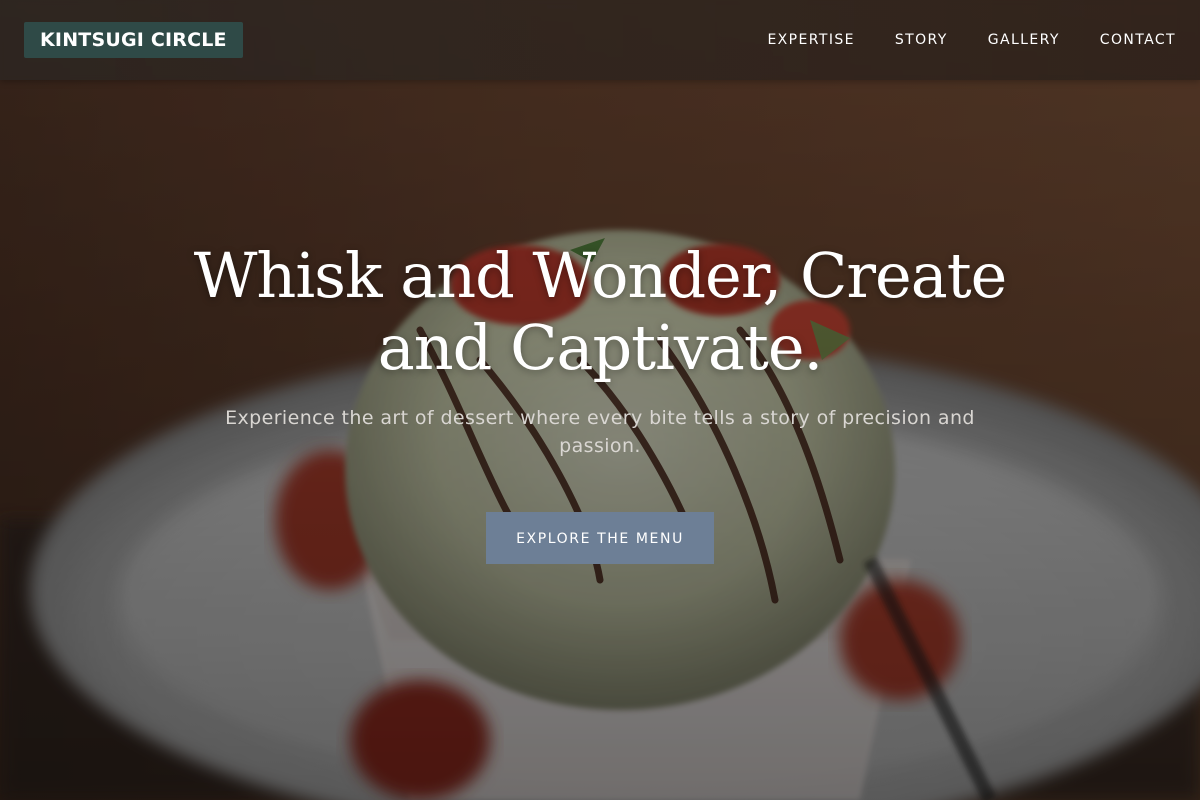 This screenshot has height=800, width=1200. What do you see at coordinates (971, 40) in the screenshot?
I see `main-navigation: EXPERTISE STORY GALLERY CONTACT` at bounding box center [971, 40].